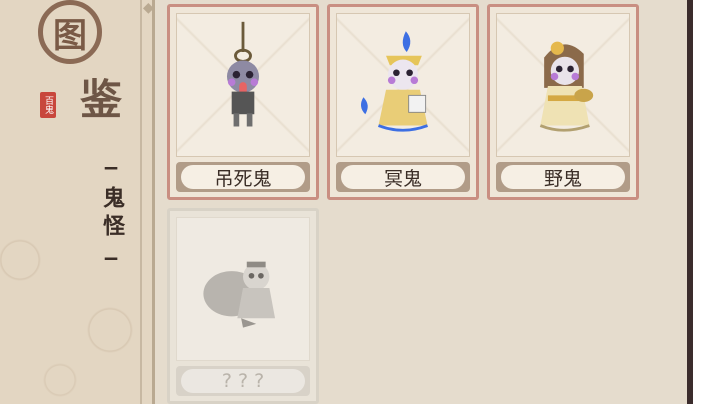 The width and height of the screenshot is (720, 404). Describe the element at coordinates (111, 176) in the screenshot. I see `bracket-top-icon: ▔` at that location.